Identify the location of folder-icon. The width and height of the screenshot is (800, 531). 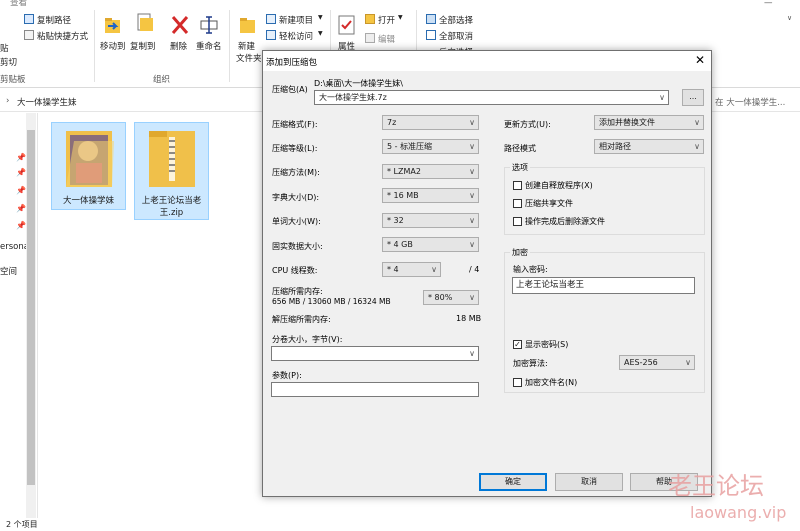
(90, 159).